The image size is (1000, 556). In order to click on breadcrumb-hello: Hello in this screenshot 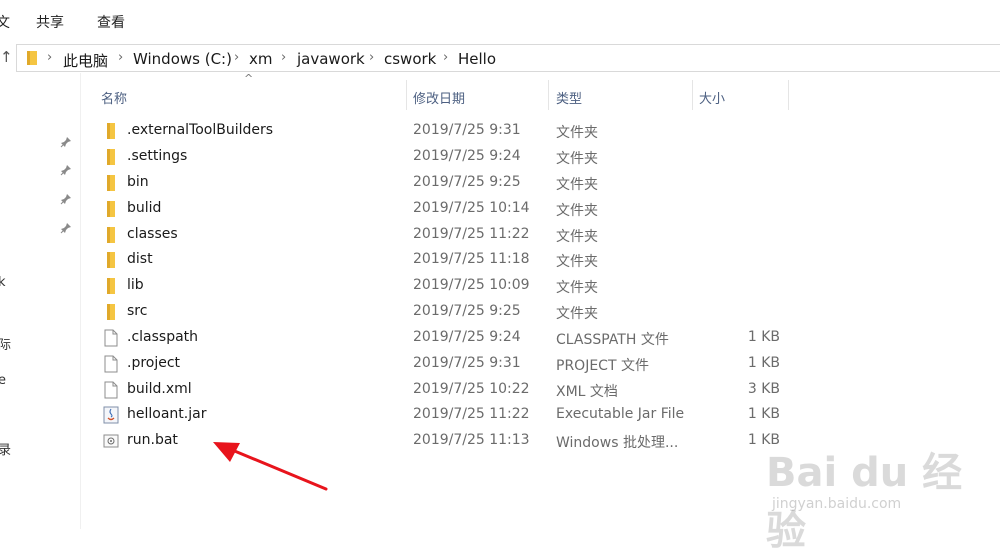, I will do `click(477, 59)`.